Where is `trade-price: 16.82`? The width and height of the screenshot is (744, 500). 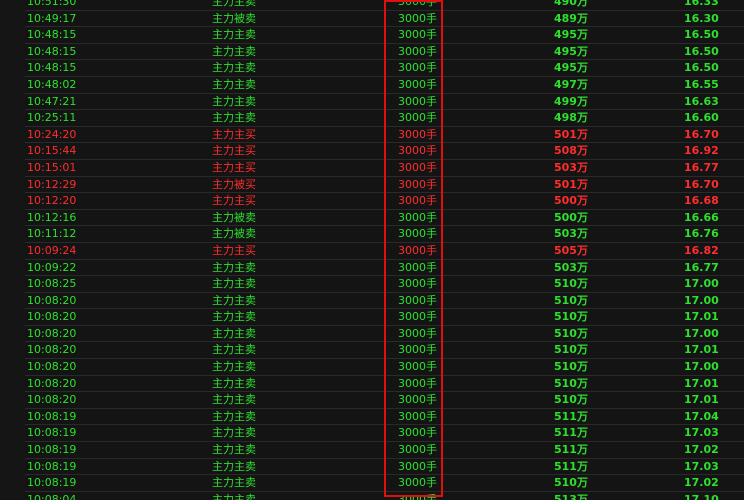 trade-price: 16.82 is located at coordinates (701, 250).